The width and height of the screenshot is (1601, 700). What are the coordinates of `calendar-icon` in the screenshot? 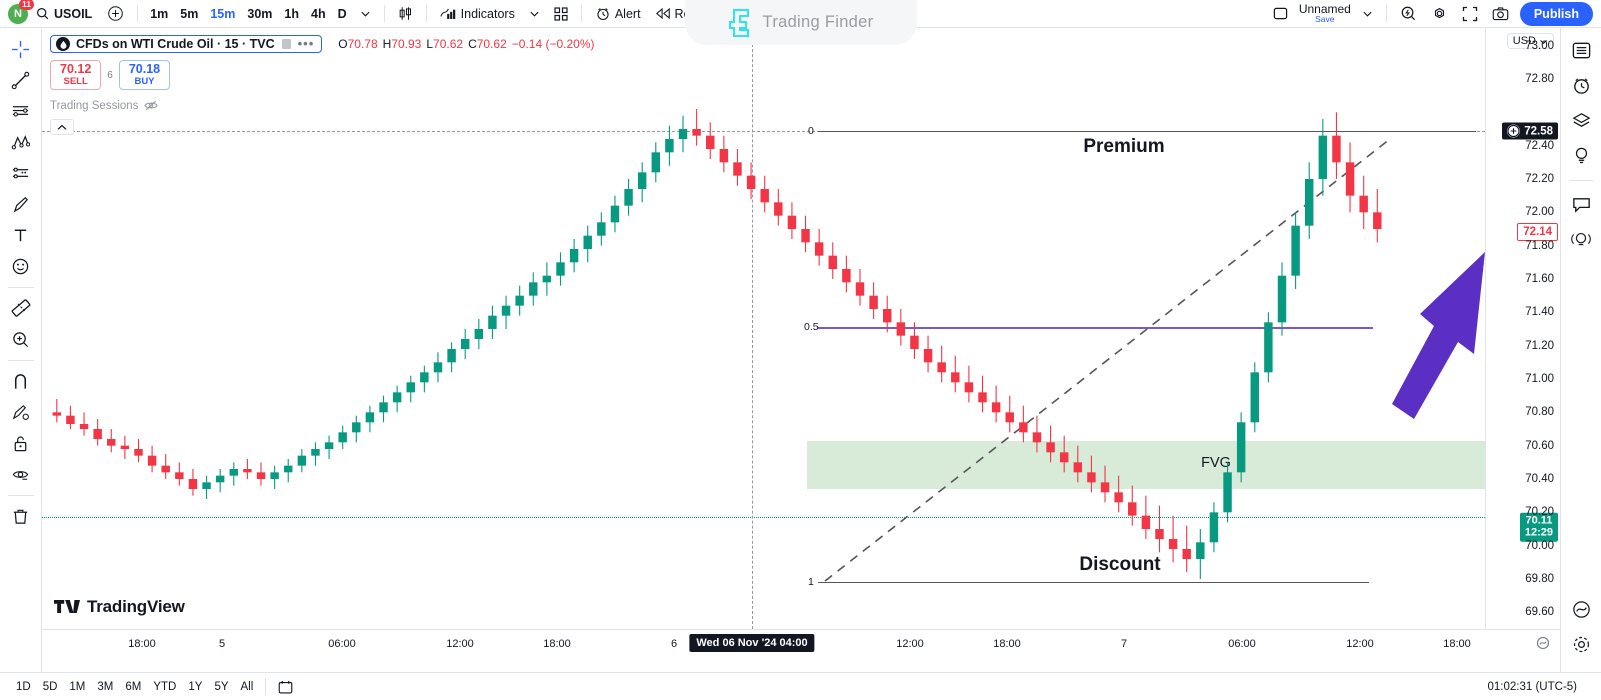 It's located at (285, 686).